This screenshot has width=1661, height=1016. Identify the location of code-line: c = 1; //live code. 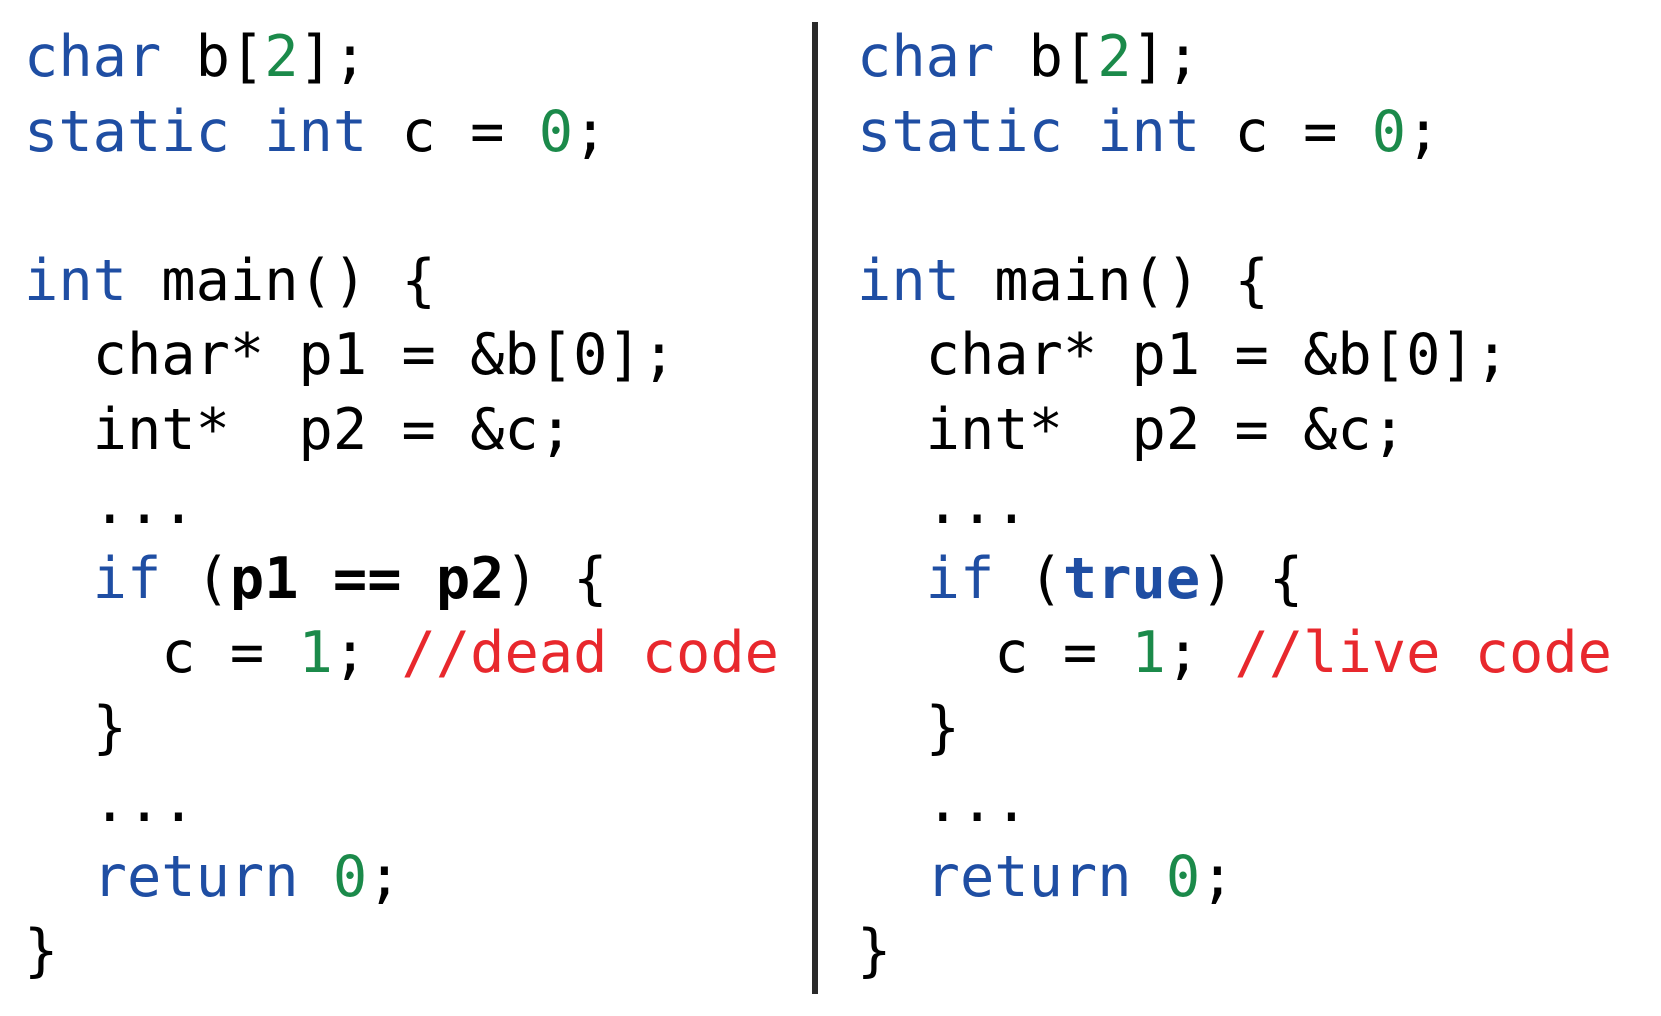
(1257, 653).